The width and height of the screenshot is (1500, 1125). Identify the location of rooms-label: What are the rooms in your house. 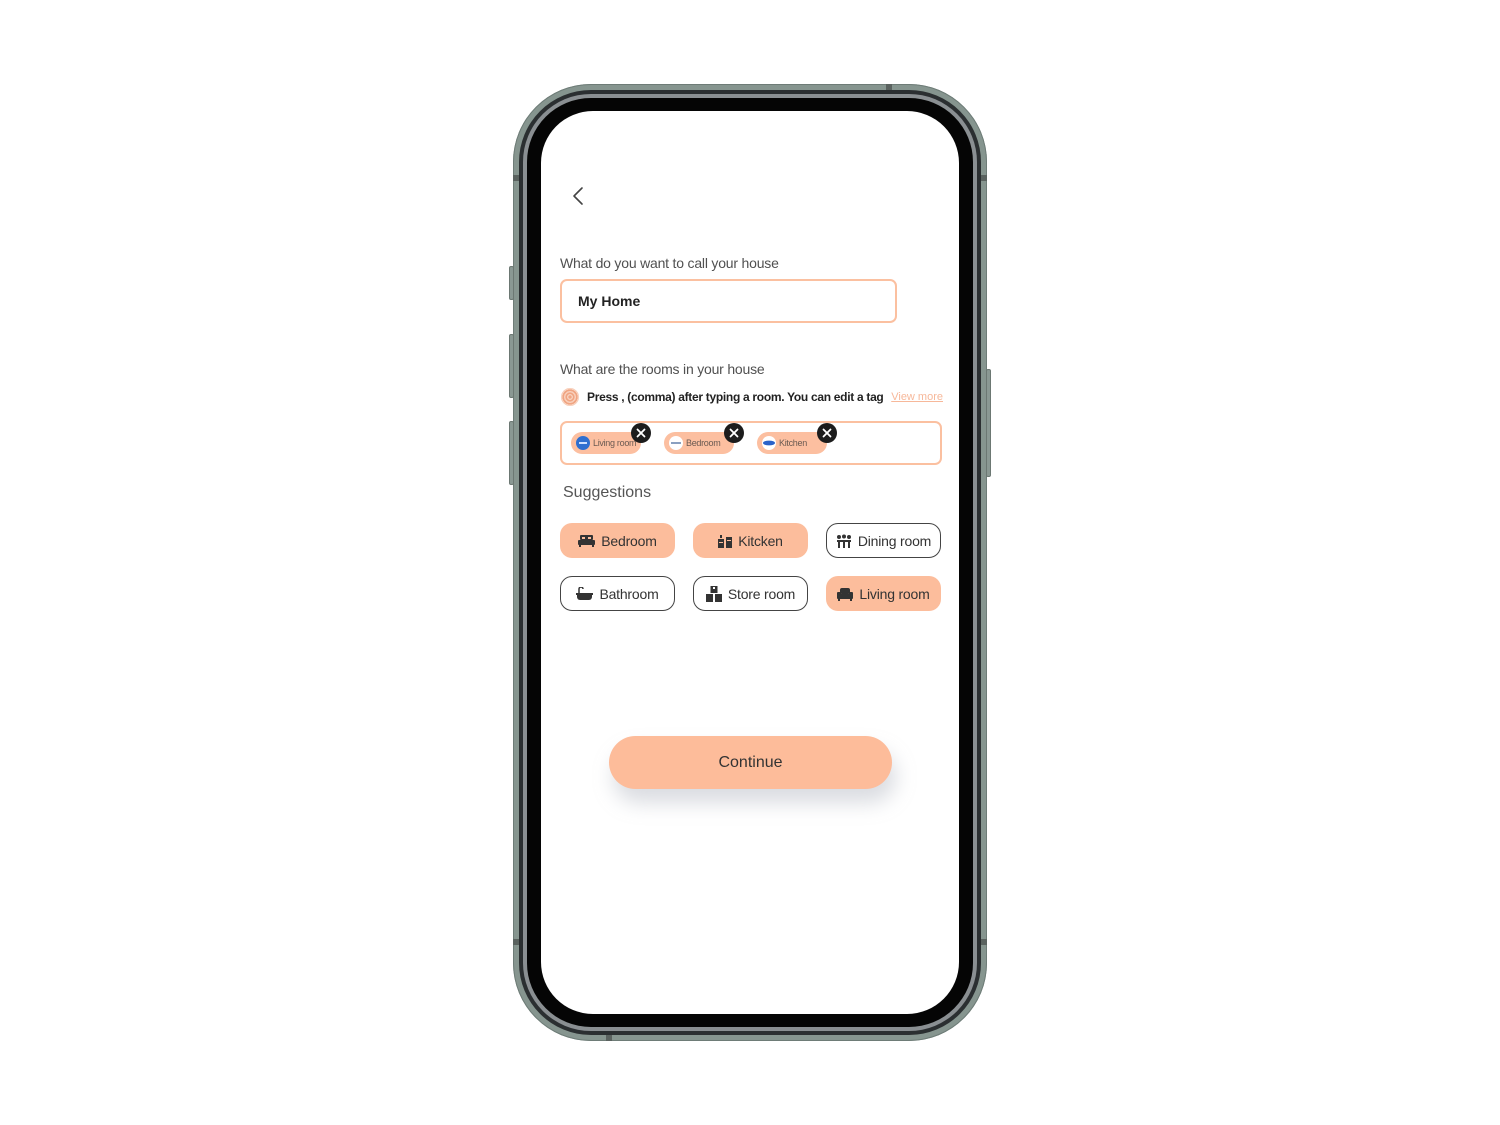
(662, 369).